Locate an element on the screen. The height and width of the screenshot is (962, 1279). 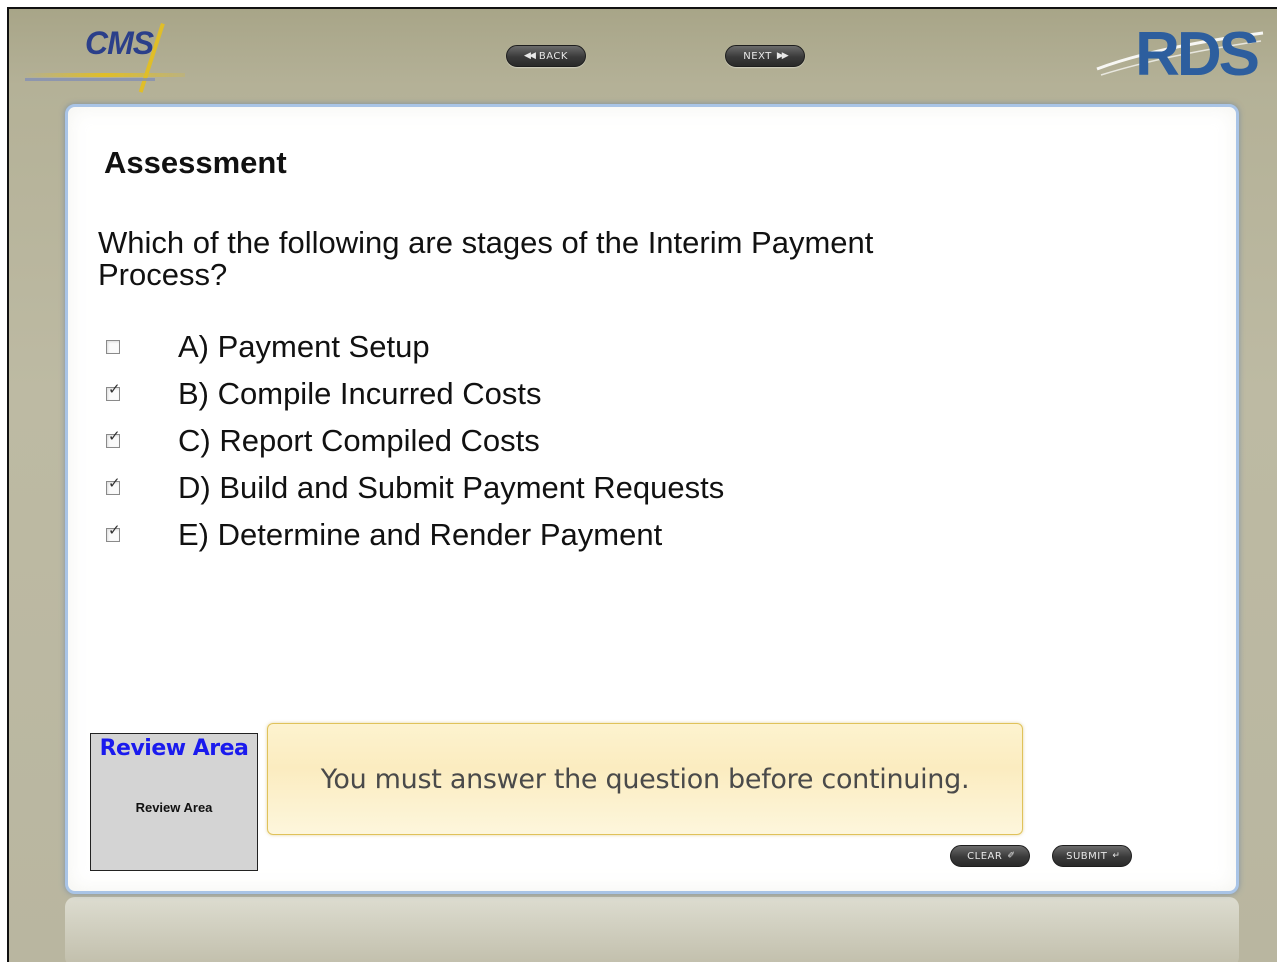
rewind-icon: ◀◀ is located at coordinates (530, 56).